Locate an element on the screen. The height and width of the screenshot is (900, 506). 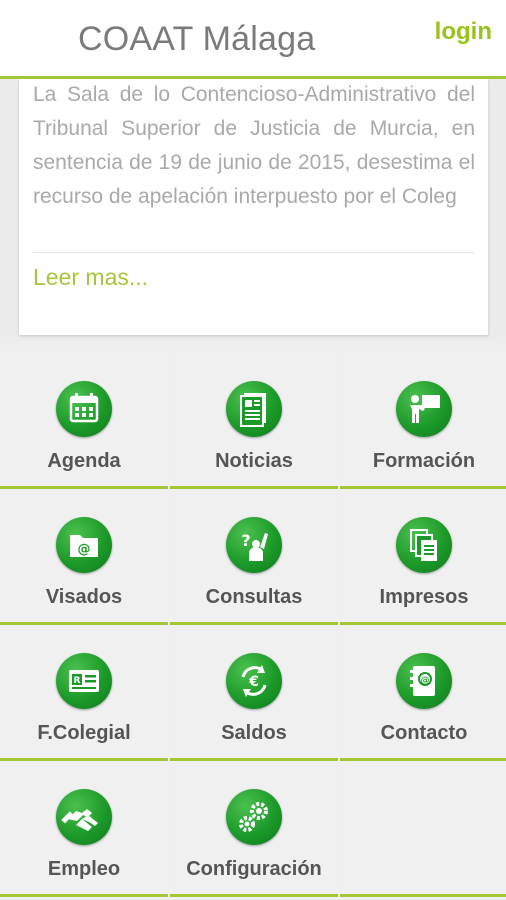
menu-label-formacion: Formación is located at coordinates (424, 461).